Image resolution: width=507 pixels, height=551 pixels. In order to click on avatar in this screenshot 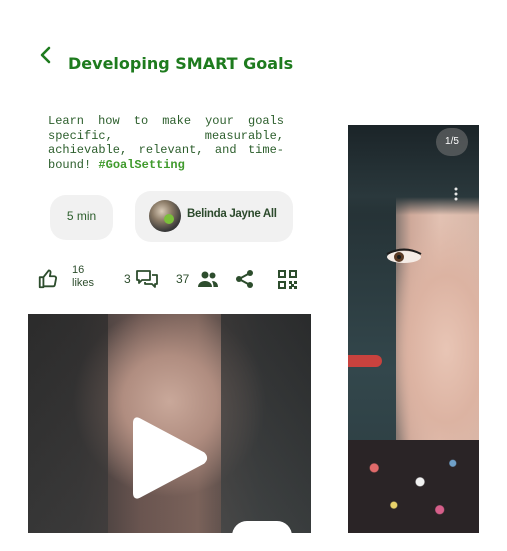, I will do `click(165, 216)`.